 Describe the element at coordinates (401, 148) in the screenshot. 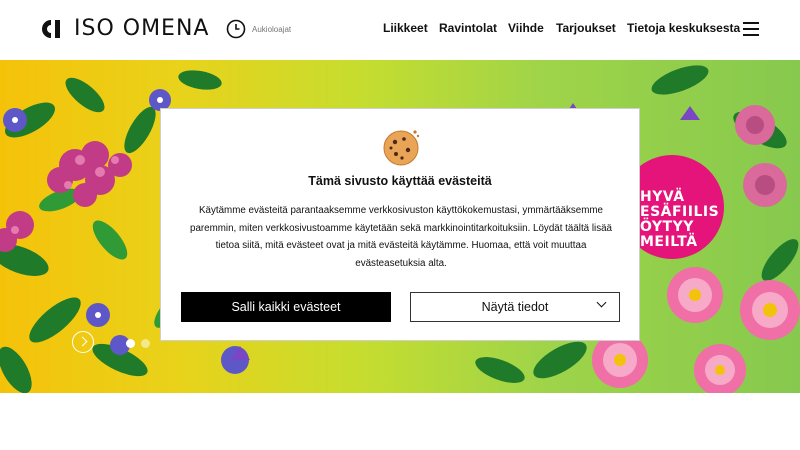

I see `cookie-icon` at that location.